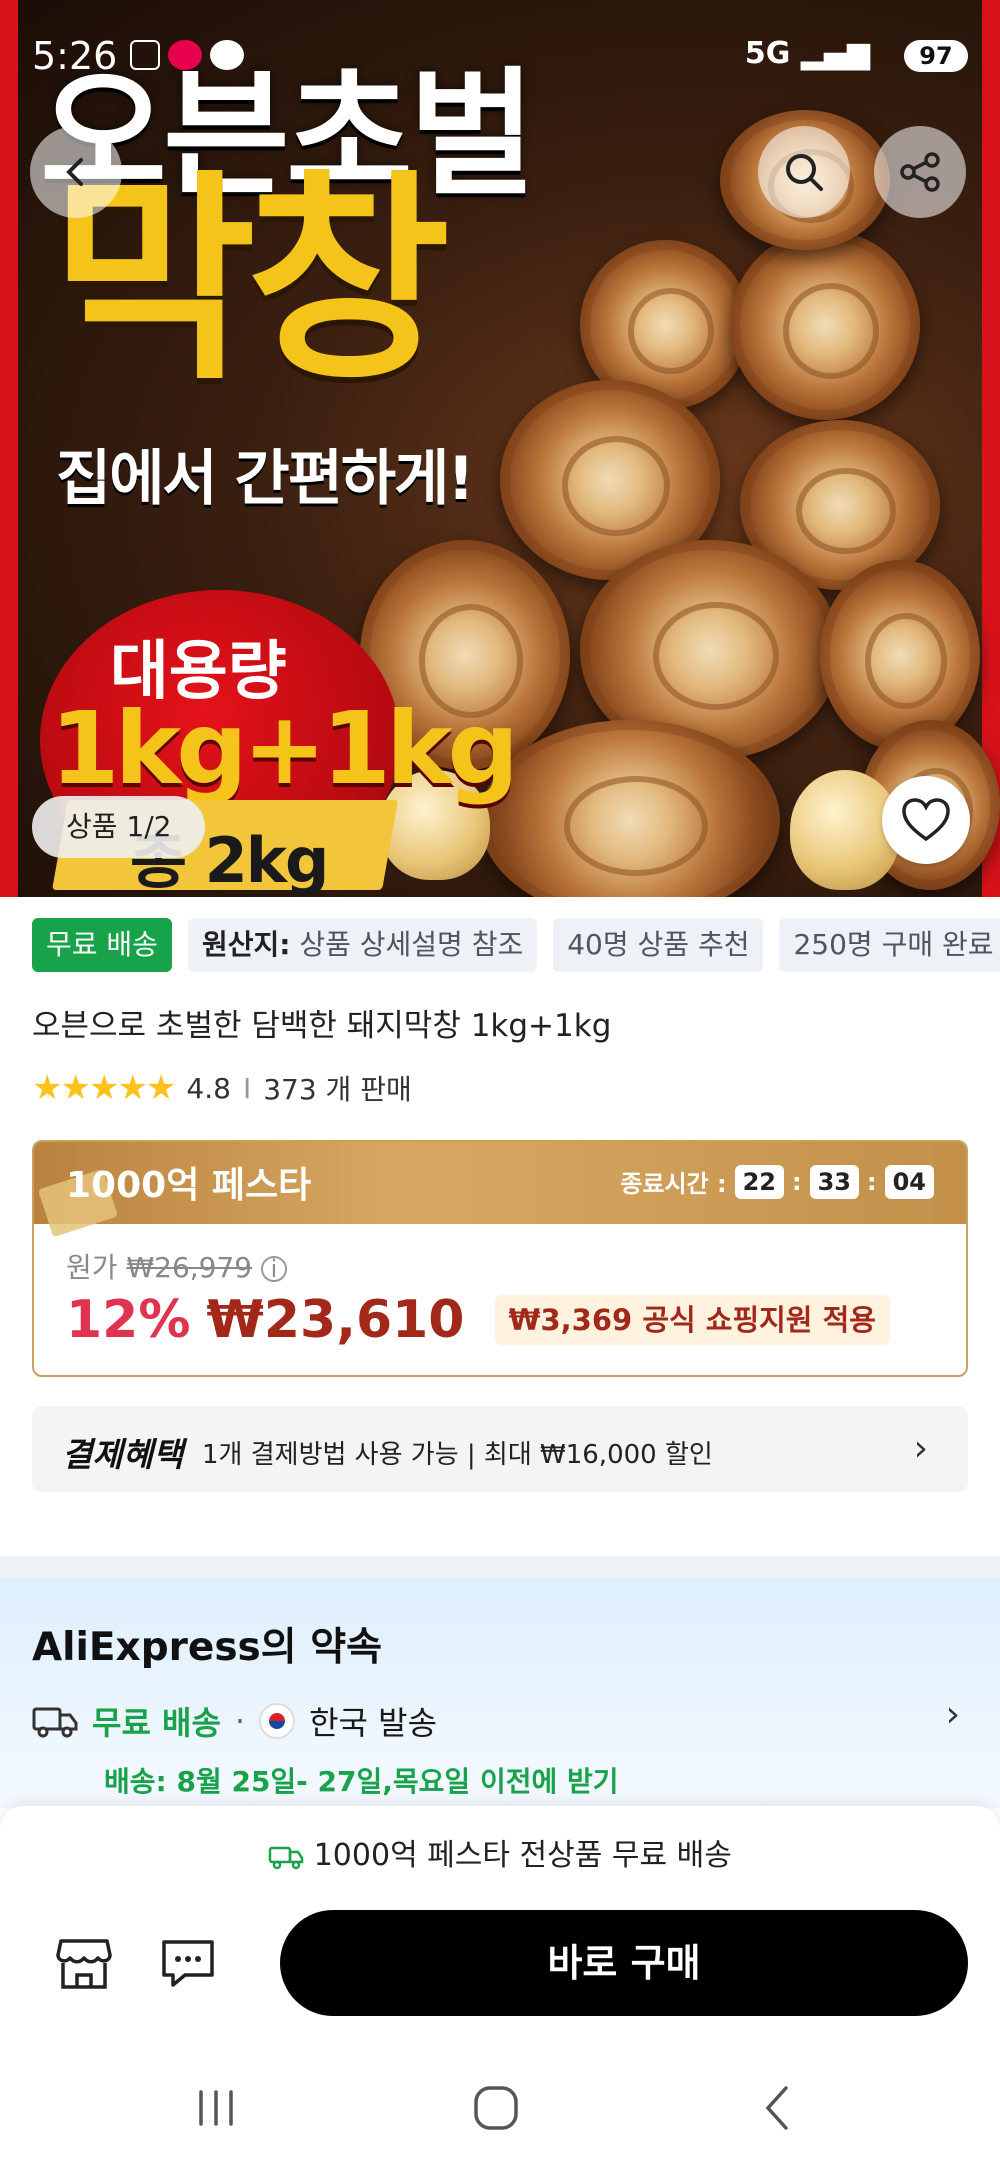 This screenshot has height=2167, width=1000. What do you see at coordinates (759, 1181) in the screenshot?
I see `countdown-hours: 22` at bounding box center [759, 1181].